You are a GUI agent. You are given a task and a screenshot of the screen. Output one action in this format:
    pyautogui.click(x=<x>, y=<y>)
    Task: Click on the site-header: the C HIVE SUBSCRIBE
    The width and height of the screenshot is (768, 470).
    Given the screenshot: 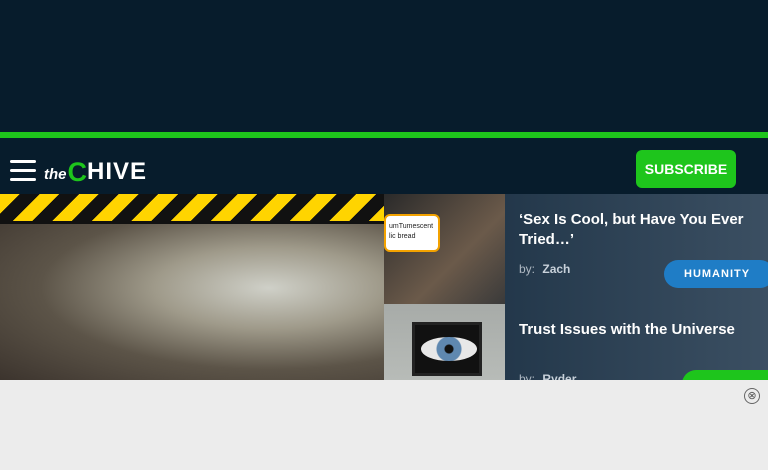 What is the action you would take?
    pyautogui.click(x=384, y=166)
    